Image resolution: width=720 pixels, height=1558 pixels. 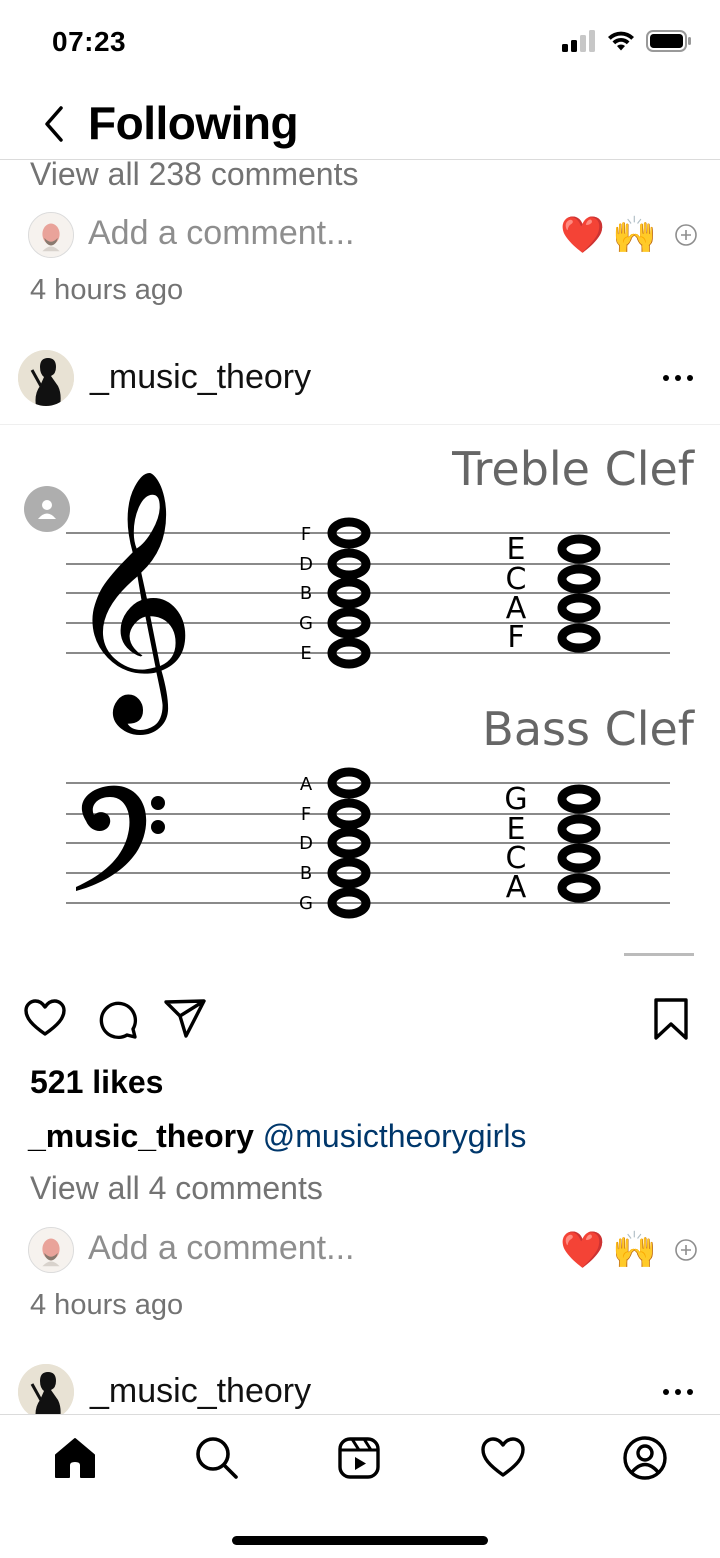 What do you see at coordinates (573, 469) in the screenshot?
I see `treble-clef-title: Treble Clef` at bounding box center [573, 469].